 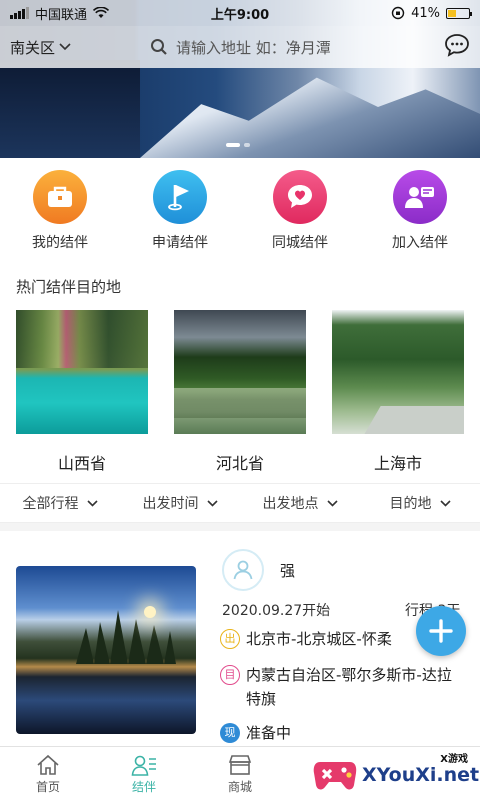 I want to click on menu-join-companion: 加入结伴, so click(x=420, y=208).